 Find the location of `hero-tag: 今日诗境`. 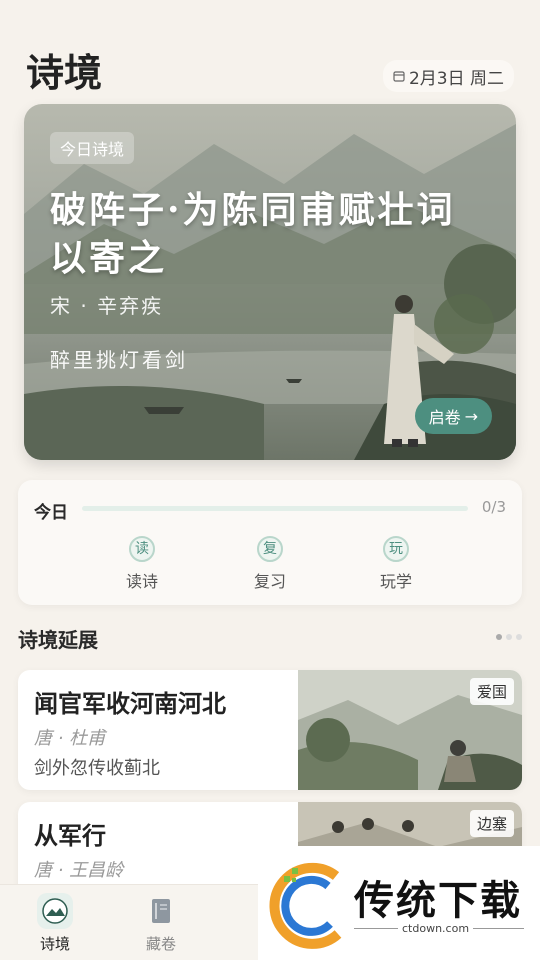

hero-tag: 今日诗境 is located at coordinates (92, 148).